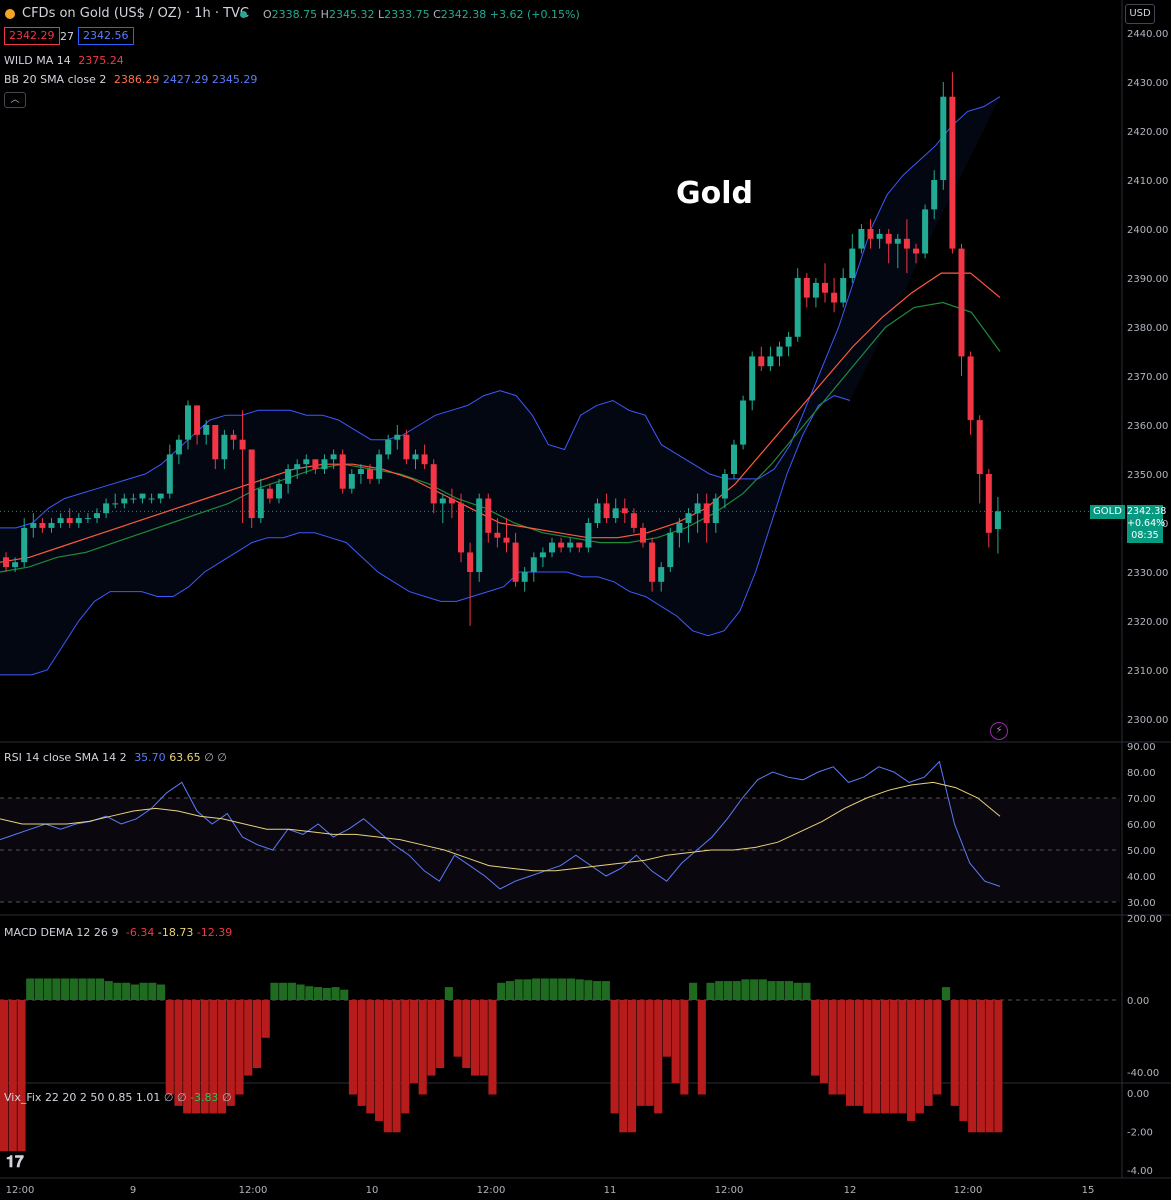 This screenshot has height=1200, width=1171. Describe the element at coordinates (15, 1162) in the screenshot. I see `tradingview-logo: 𝟏𝟕` at that location.